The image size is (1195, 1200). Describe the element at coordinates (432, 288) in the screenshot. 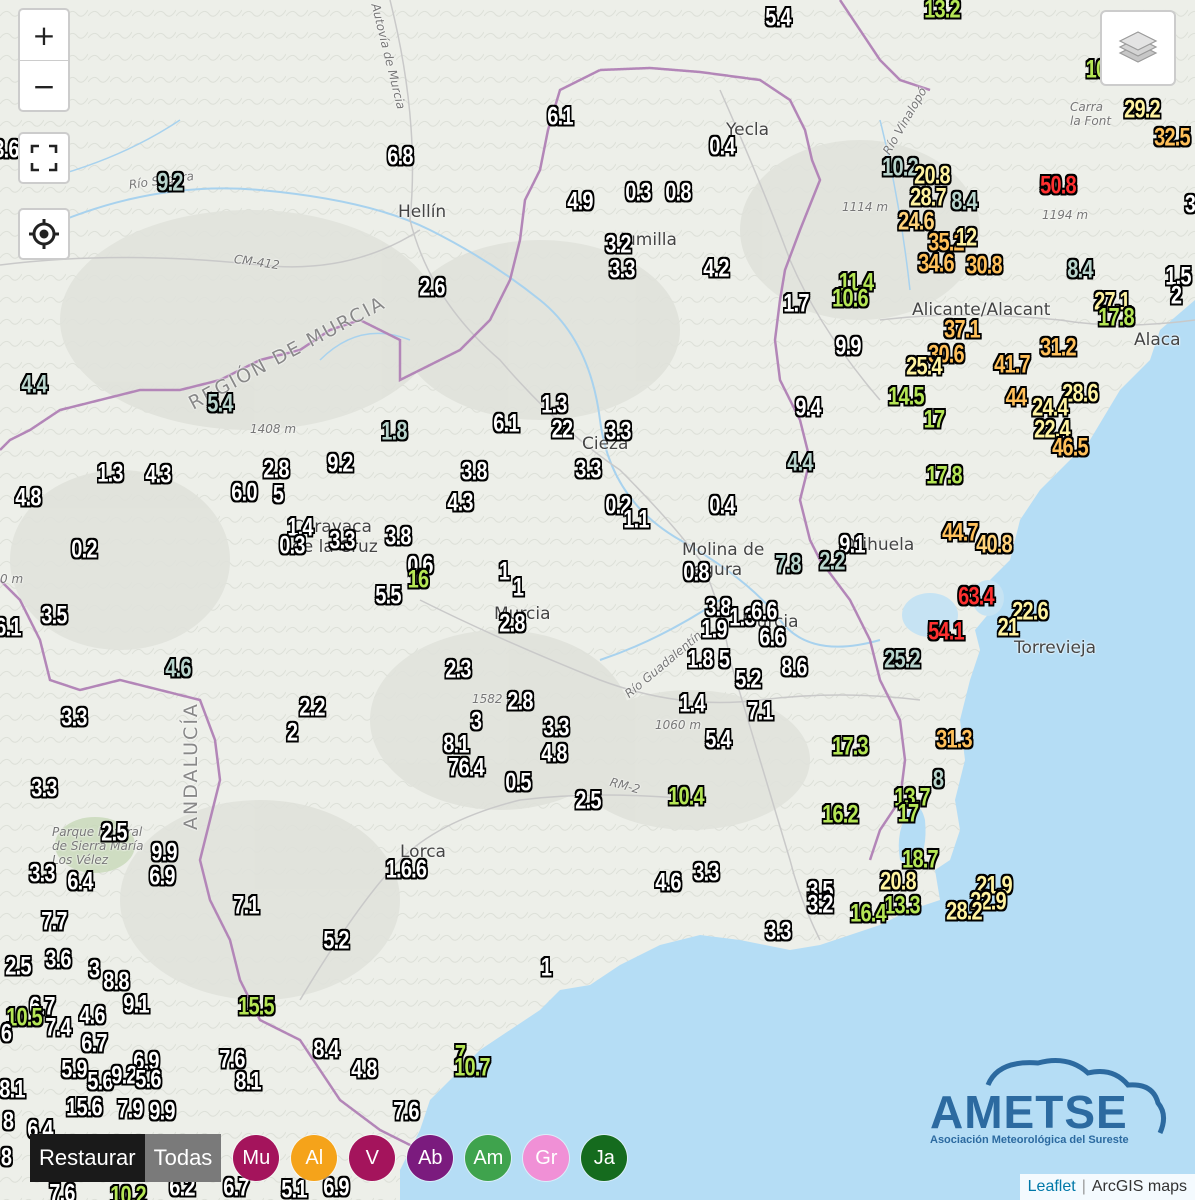

I see `rainfall-value: 2.6` at that location.